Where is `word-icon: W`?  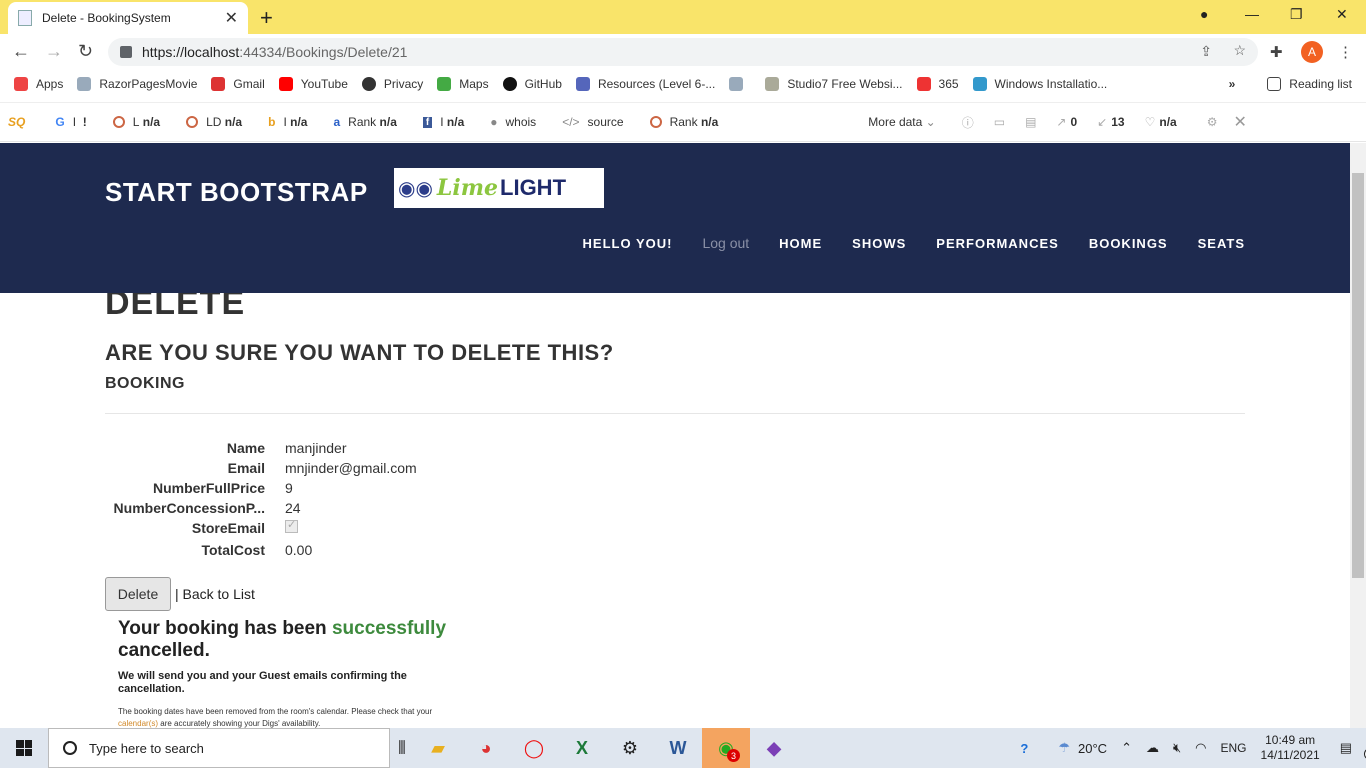
word-icon: W is located at coordinates (678, 748).